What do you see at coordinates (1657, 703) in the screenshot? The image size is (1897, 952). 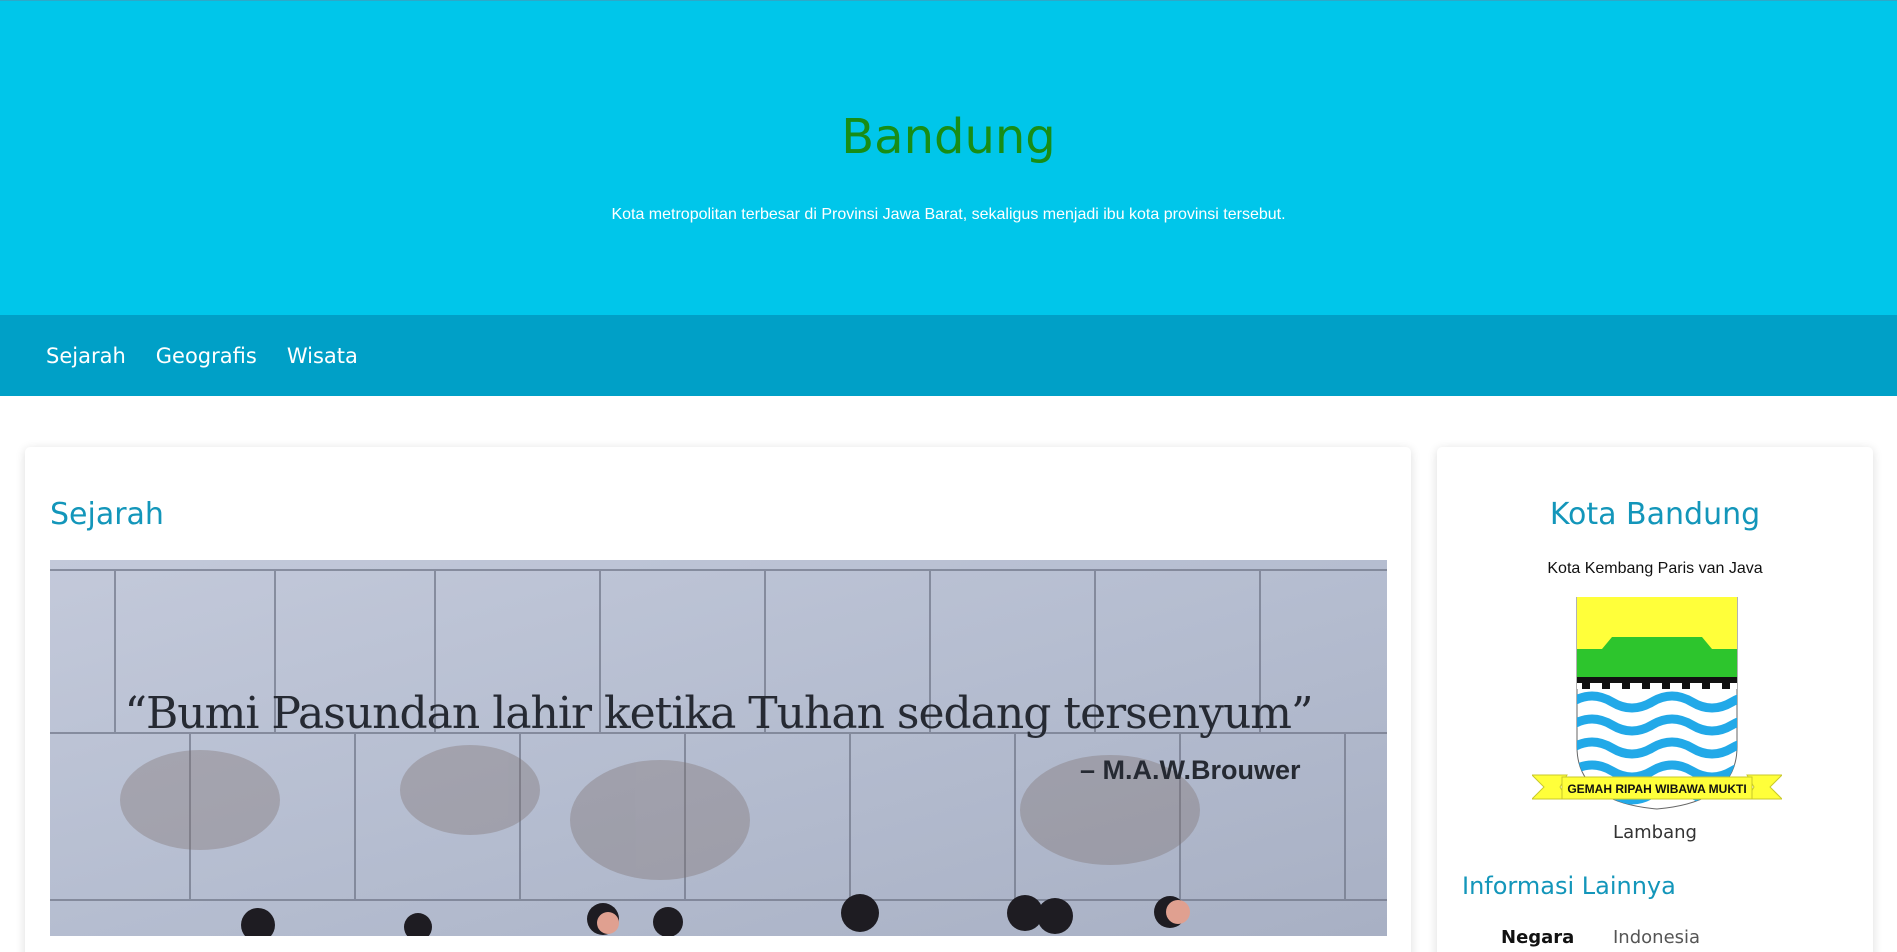 I see `bandung-emblem-icon: GEMAH RIPAH WIBAWA MUKTI` at bounding box center [1657, 703].